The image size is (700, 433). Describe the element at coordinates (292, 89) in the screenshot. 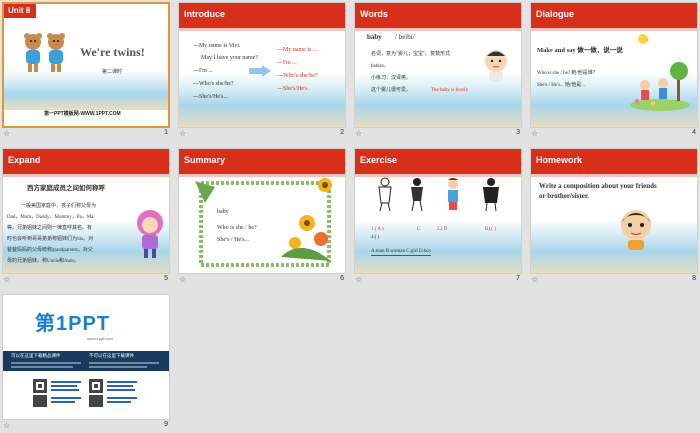

I see `intro-answer: ---She's/He's` at that location.